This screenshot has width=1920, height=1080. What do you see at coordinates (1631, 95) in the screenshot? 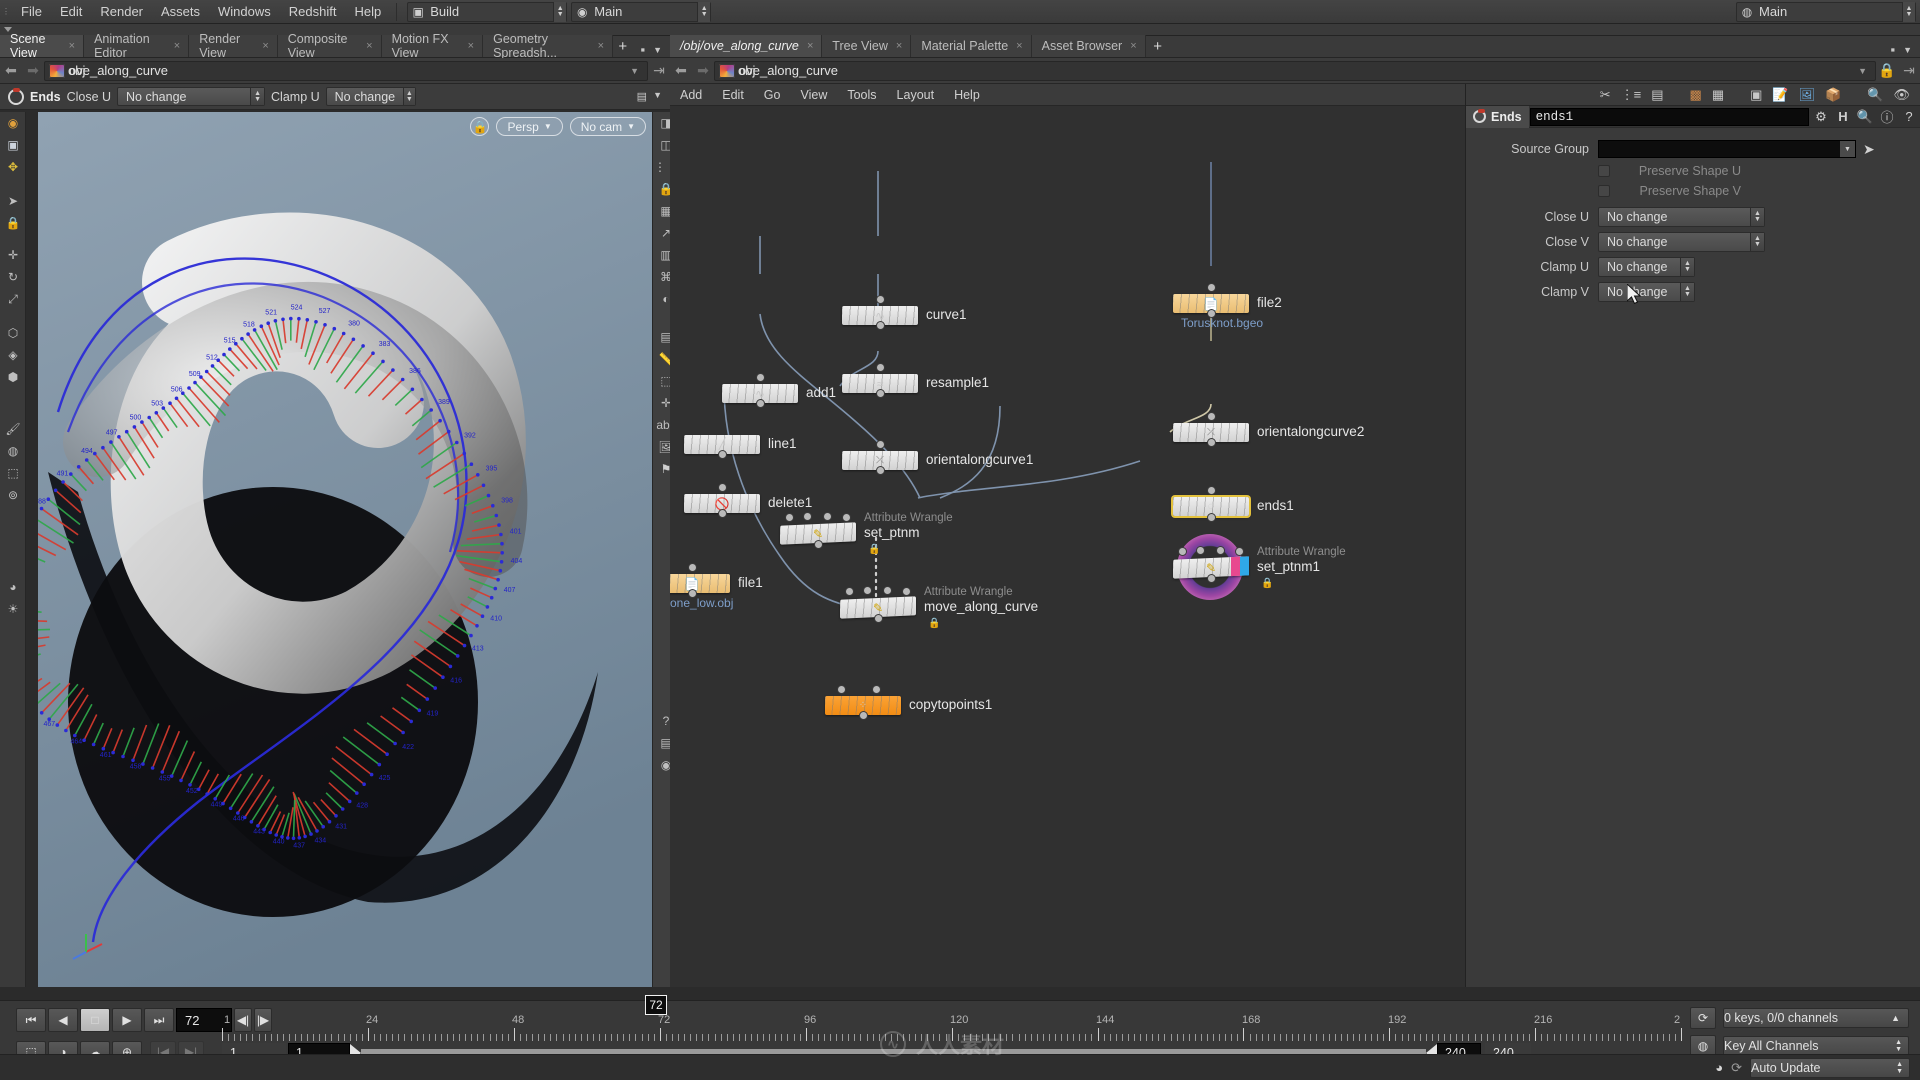
I see `list-icon: ⋮≡` at bounding box center [1631, 95].